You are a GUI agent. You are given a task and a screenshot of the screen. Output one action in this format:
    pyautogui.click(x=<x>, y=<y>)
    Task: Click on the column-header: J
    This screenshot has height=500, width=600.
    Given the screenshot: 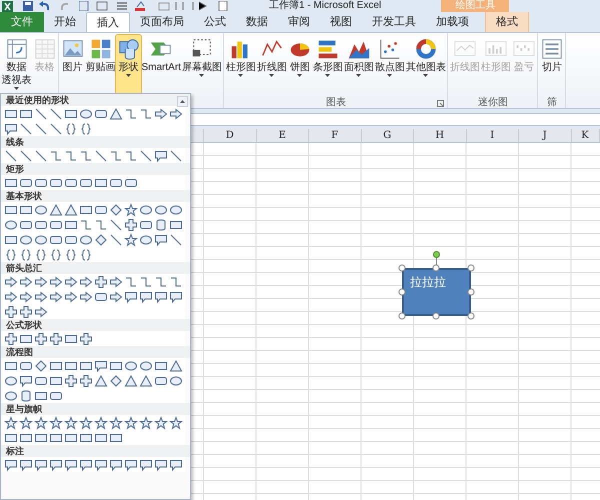 What is the action you would take?
    pyautogui.click(x=545, y=135)
    